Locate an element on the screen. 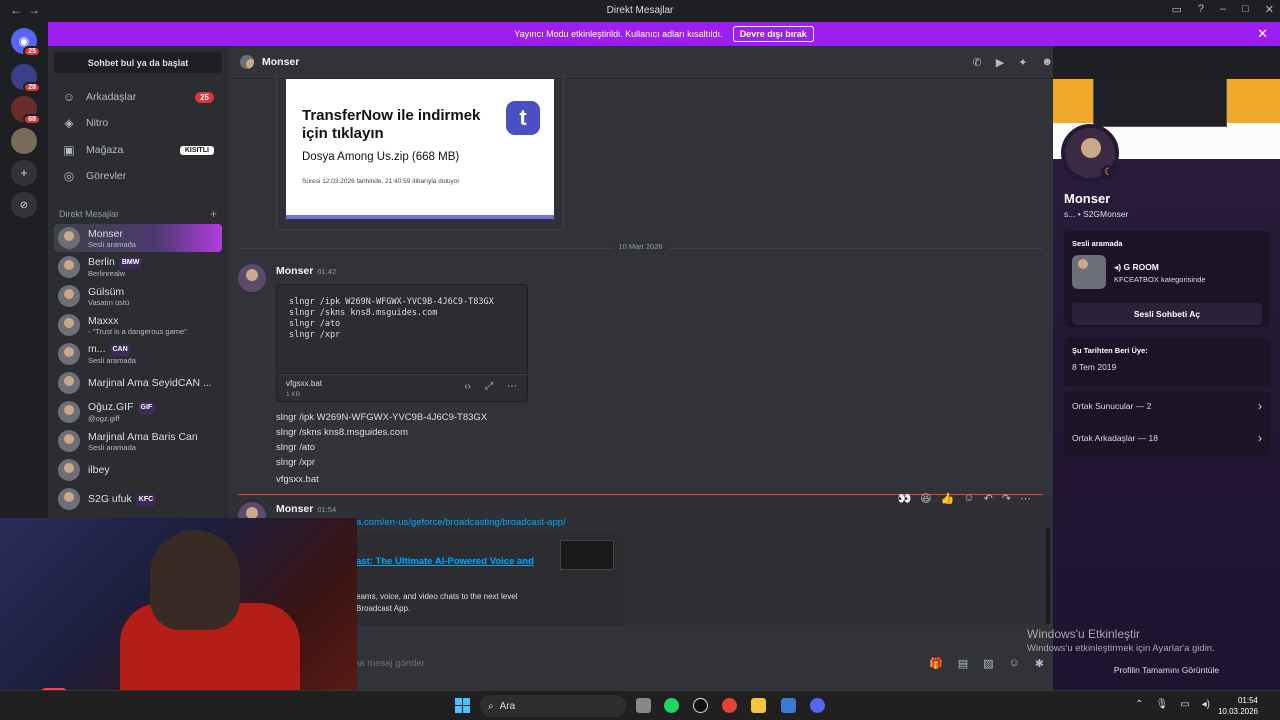 The image size is (1280, 720). member-since-header: Şu Tarihten Beri Üye: is located at coordinates (1110, 350).